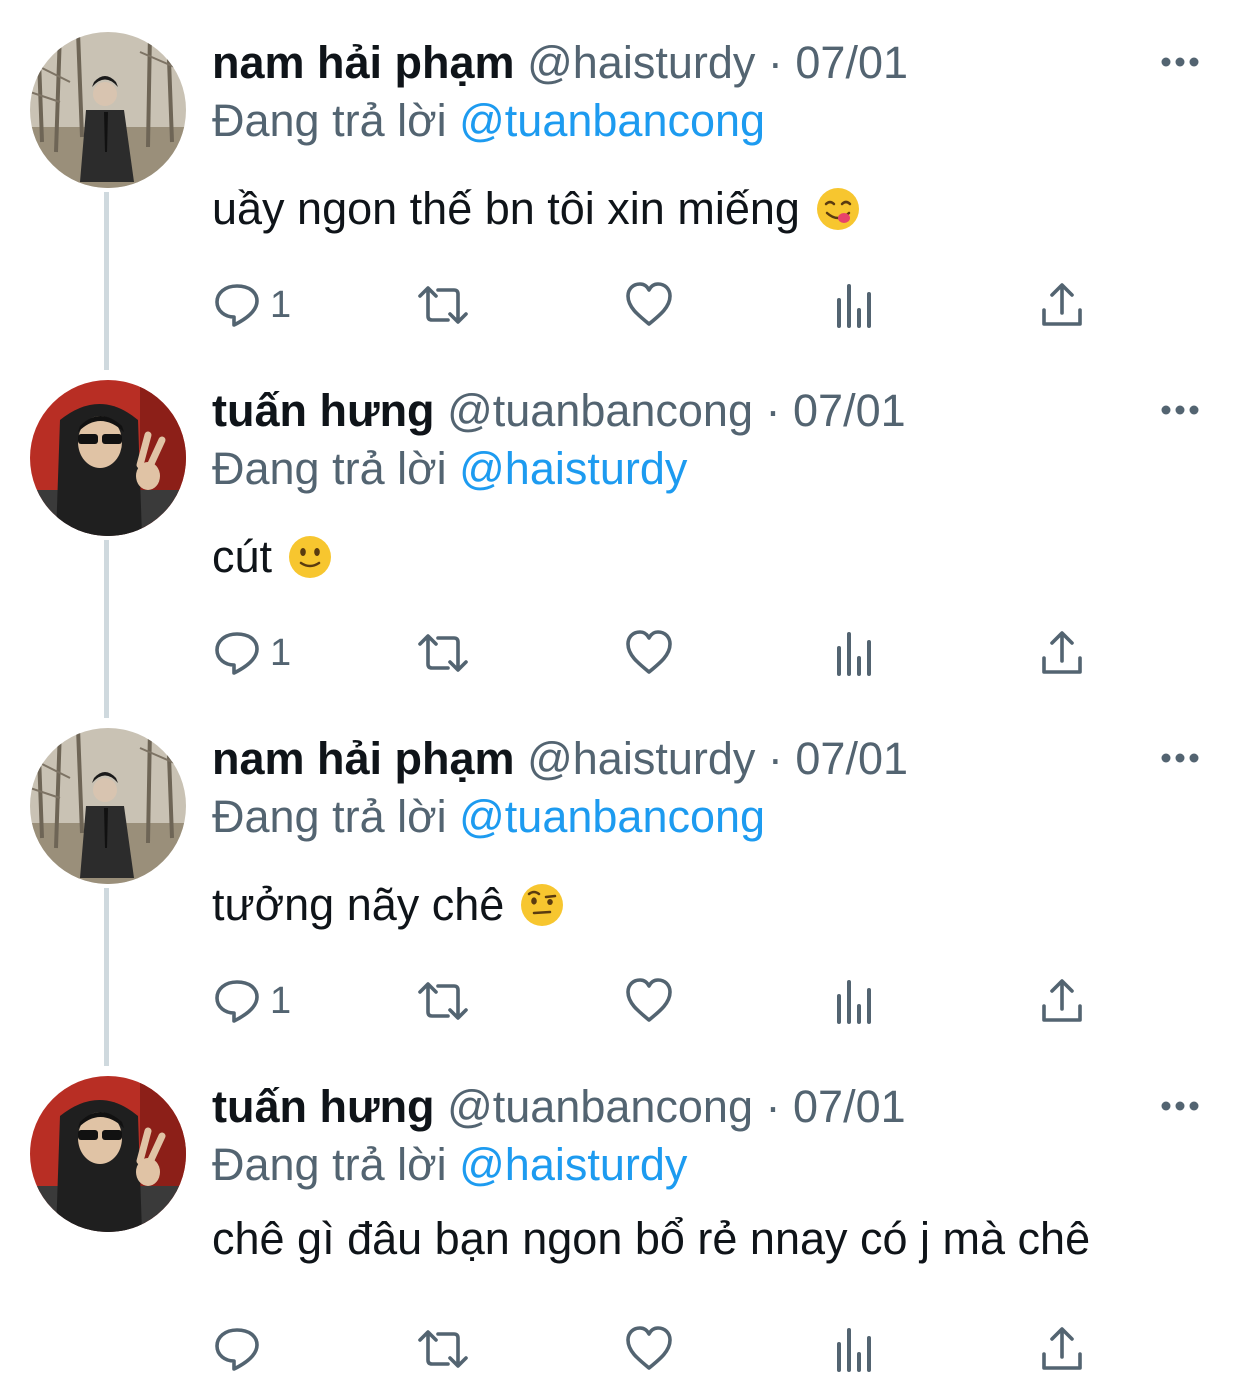  I want to click on tweet-body: uầy ngon thế bn tôi xin miếng, so click(506, 208).